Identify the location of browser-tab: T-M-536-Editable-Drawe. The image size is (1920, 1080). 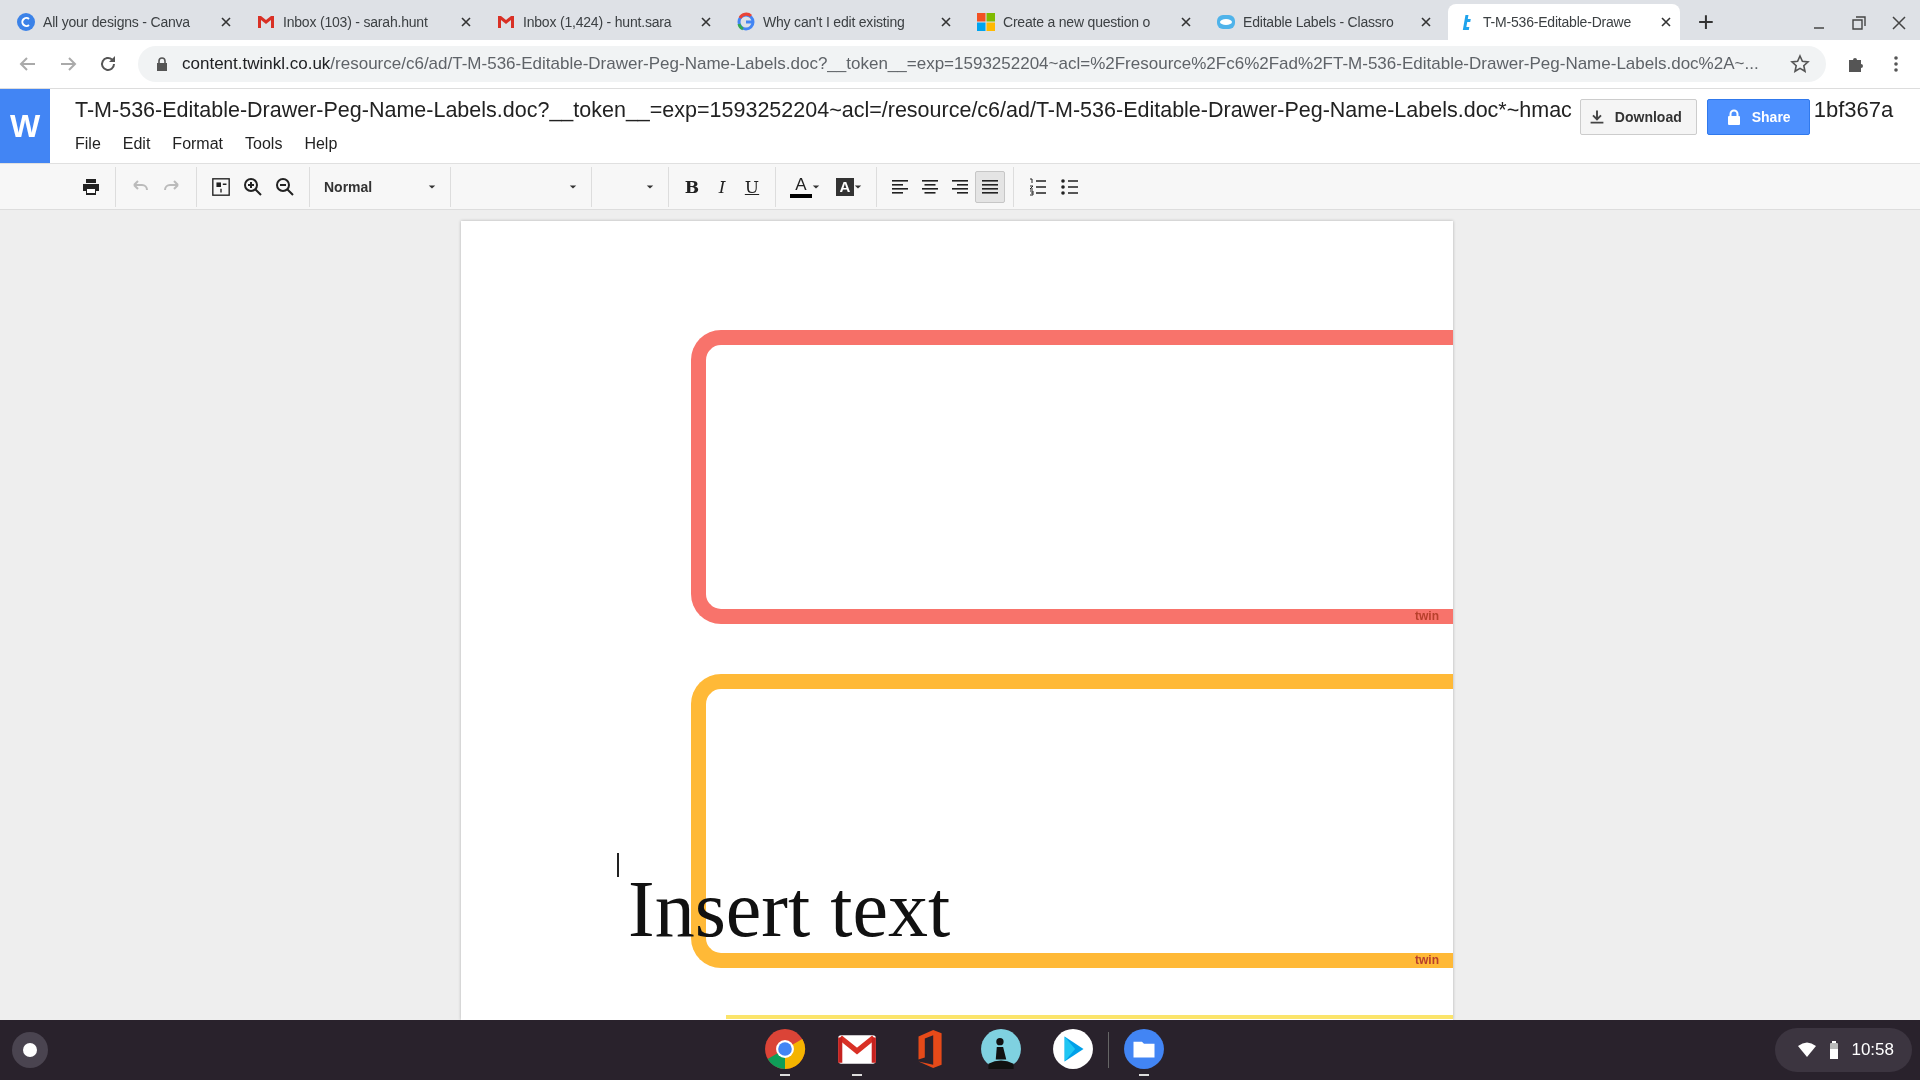
(1564, 22).